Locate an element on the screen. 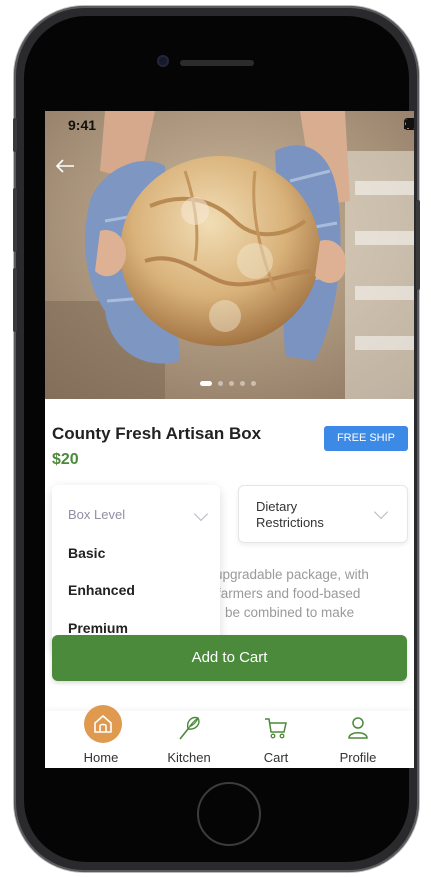 Image resolution: width=431 pixels, height=877 pixels. tab-label-cart: Cart is located at coordinates (276, 757).